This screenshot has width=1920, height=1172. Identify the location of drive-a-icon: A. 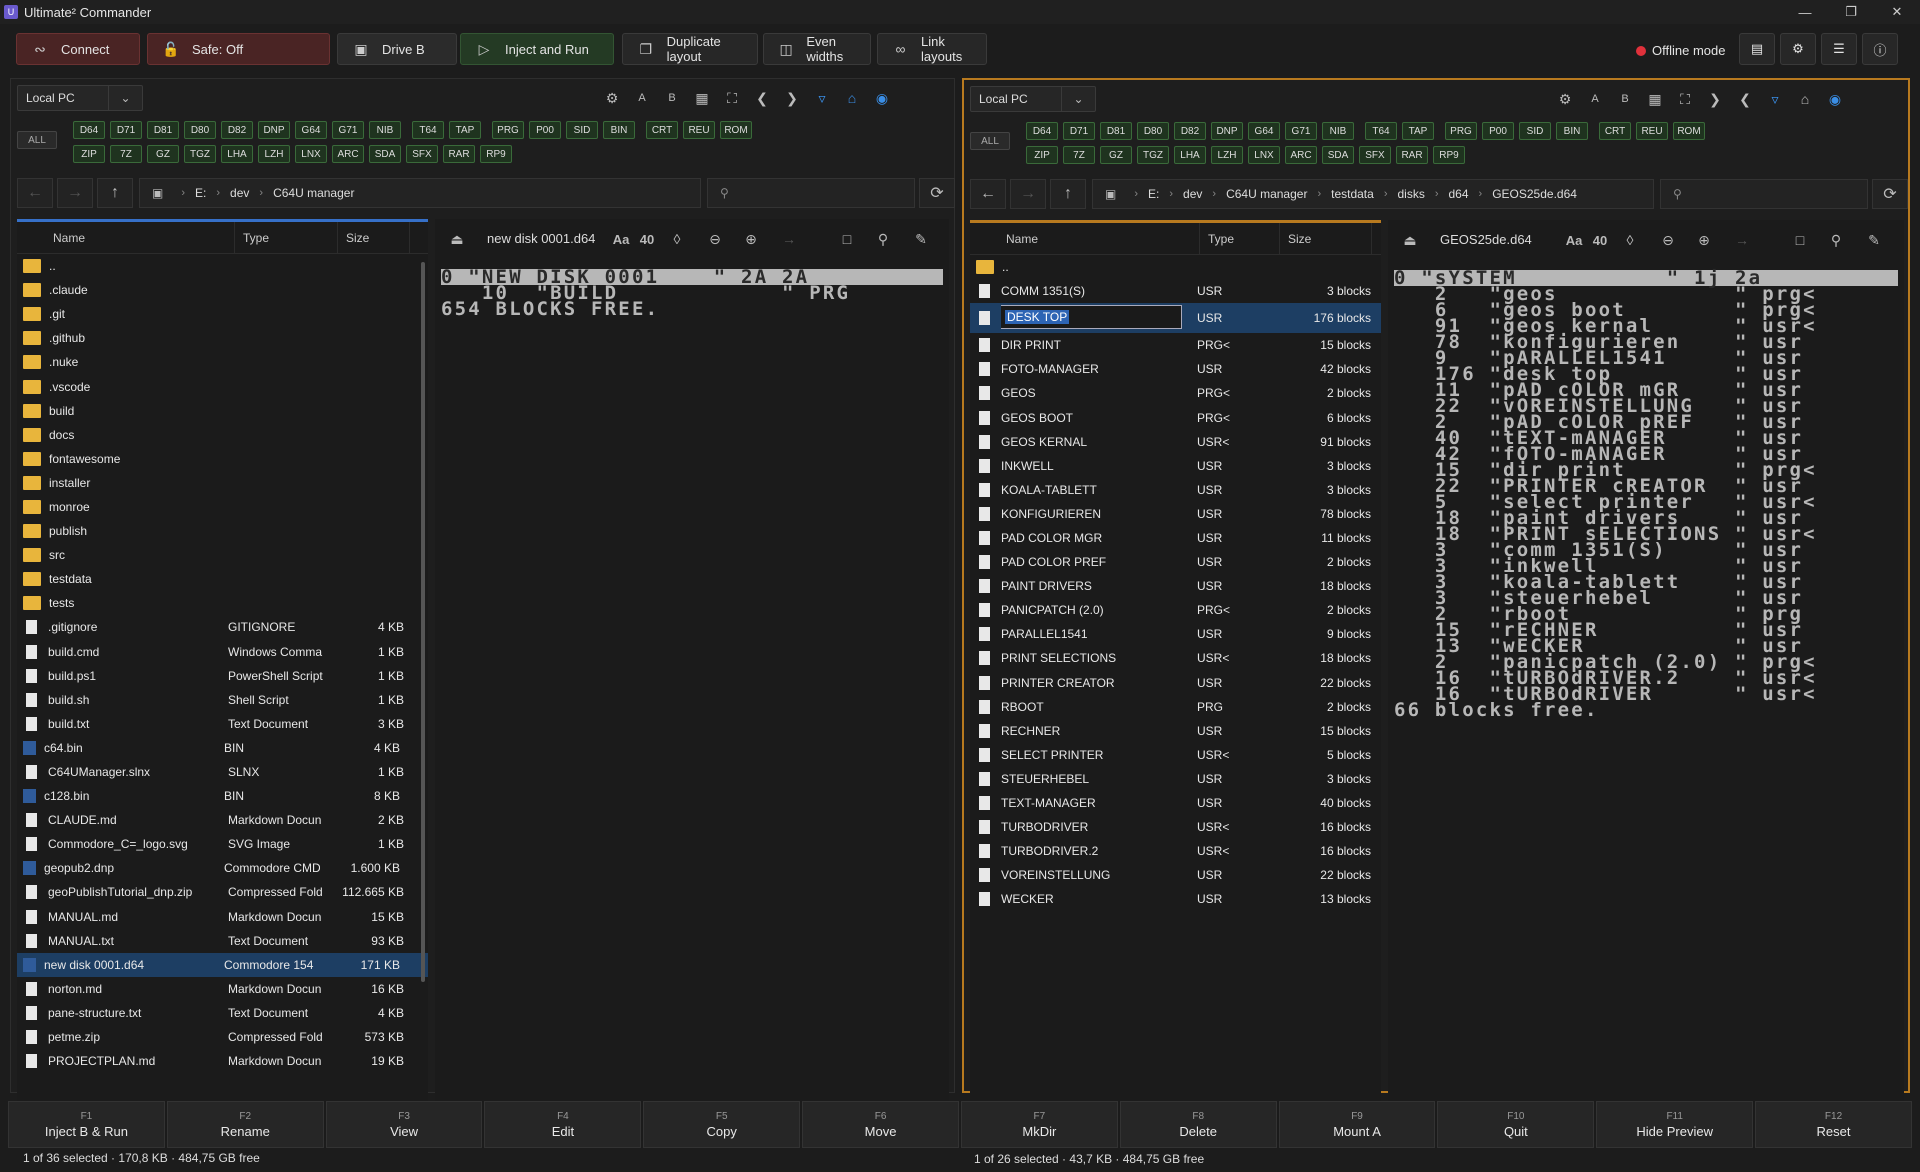
(642, 98).